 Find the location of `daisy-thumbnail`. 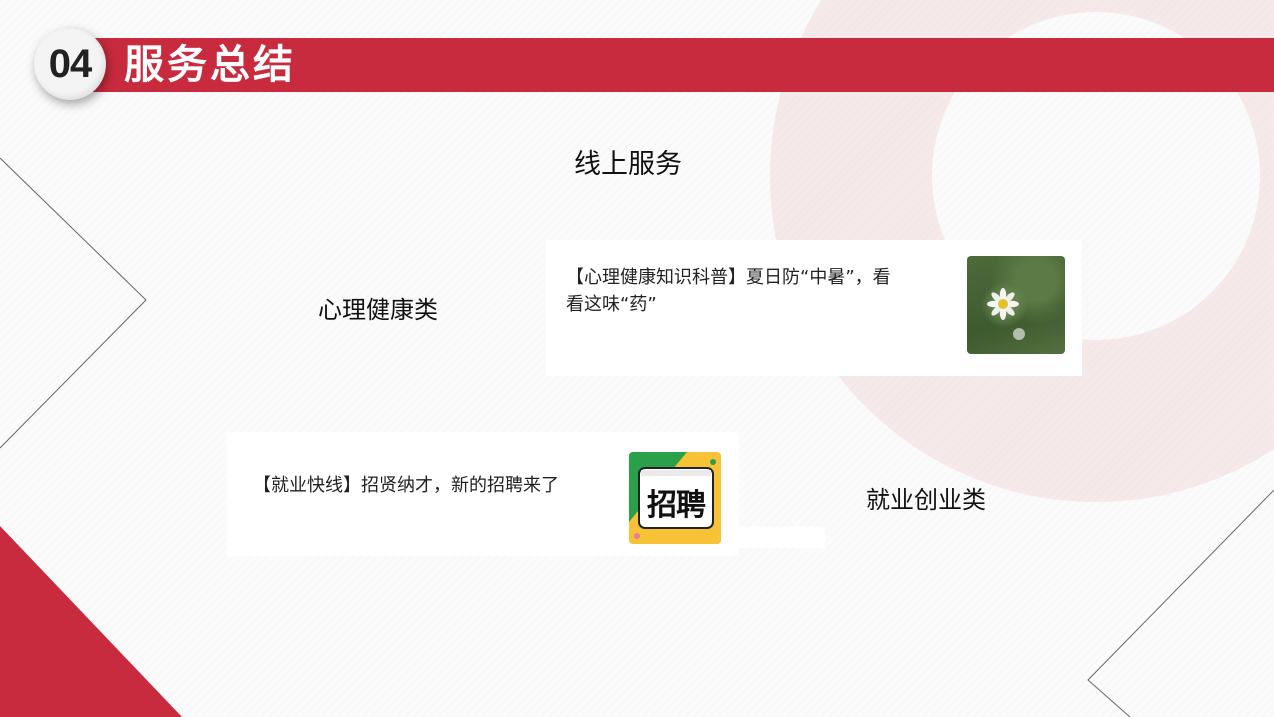

daisy-thumbnail is located at coordinates (1016, 305).